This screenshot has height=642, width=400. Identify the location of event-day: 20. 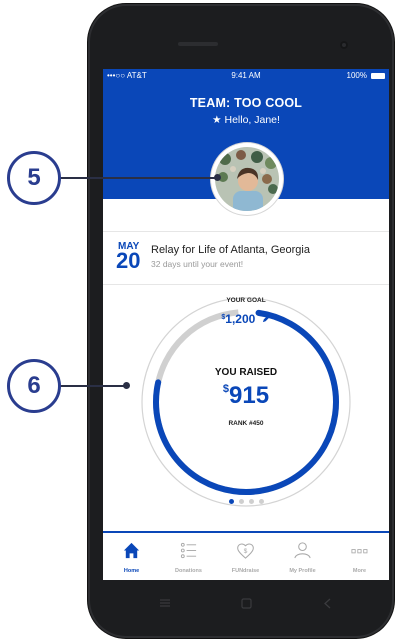
(128, 260).